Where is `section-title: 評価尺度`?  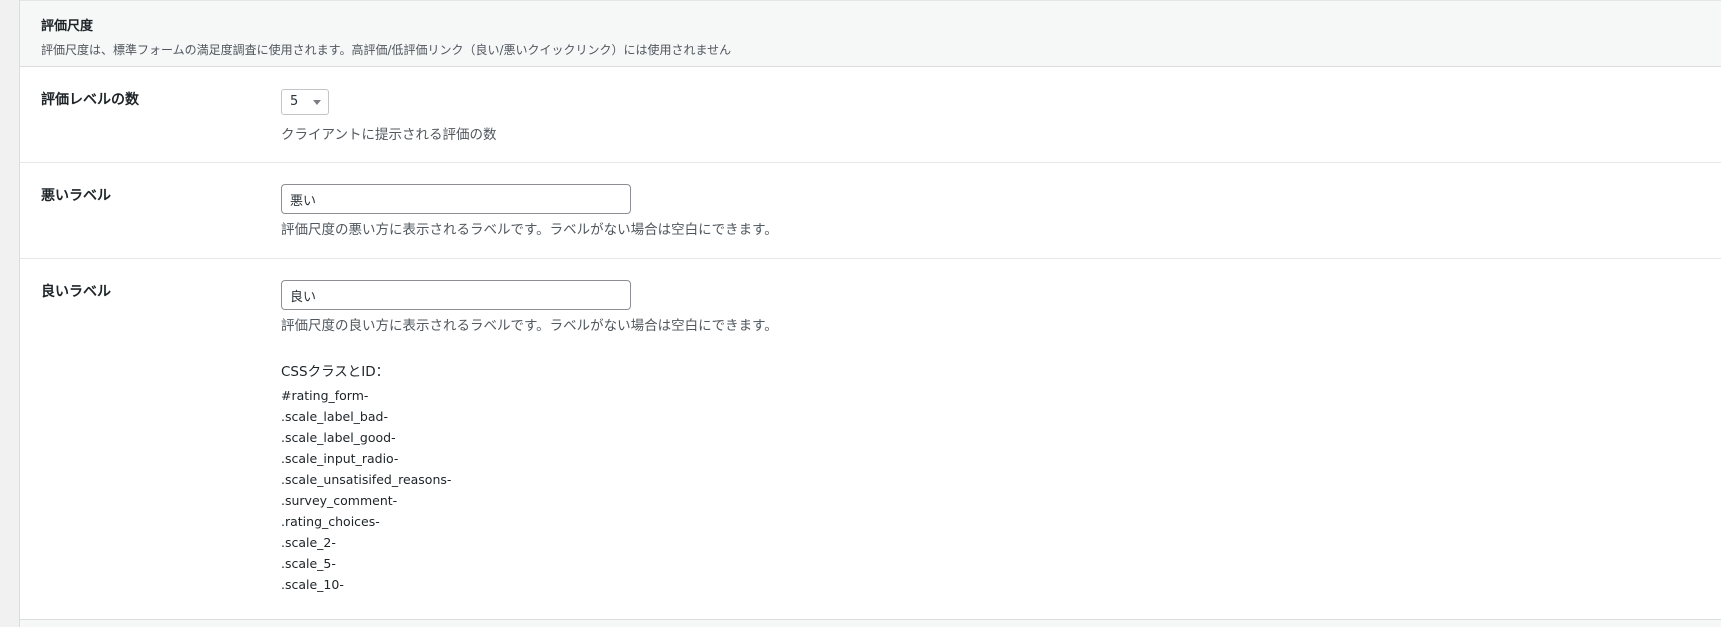 section-title: 評価尺度 is located at coordinates (67, 26).